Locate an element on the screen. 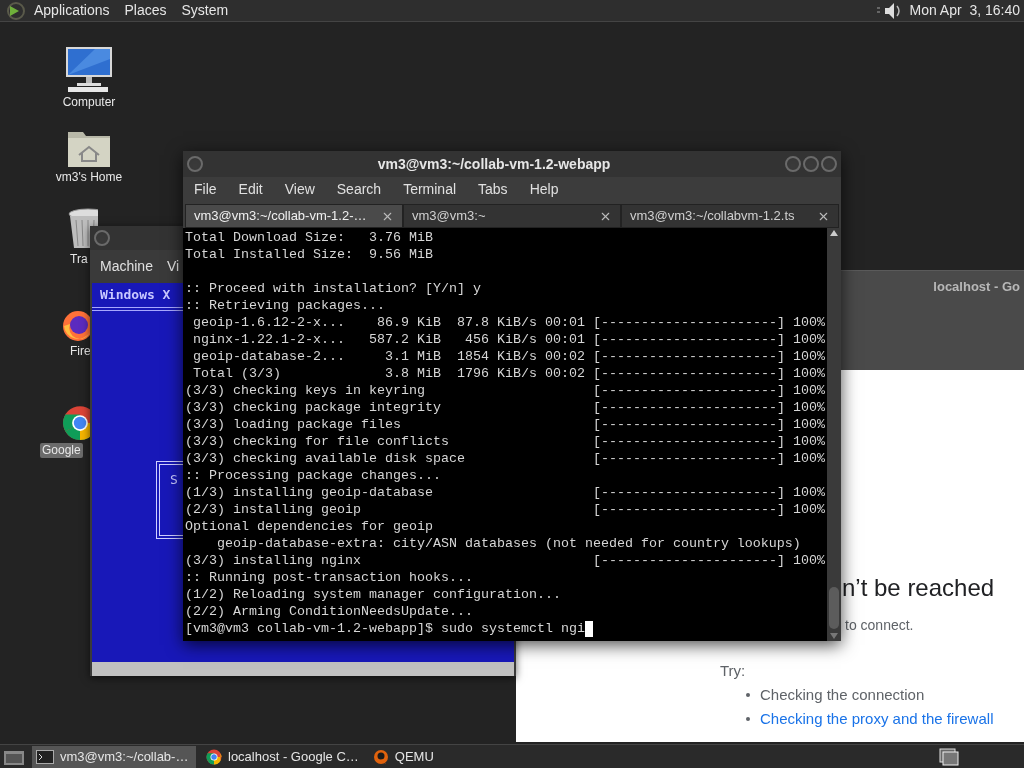 The image size is (1024, 768). icon-label: Google is located at coordinates (61, 450).